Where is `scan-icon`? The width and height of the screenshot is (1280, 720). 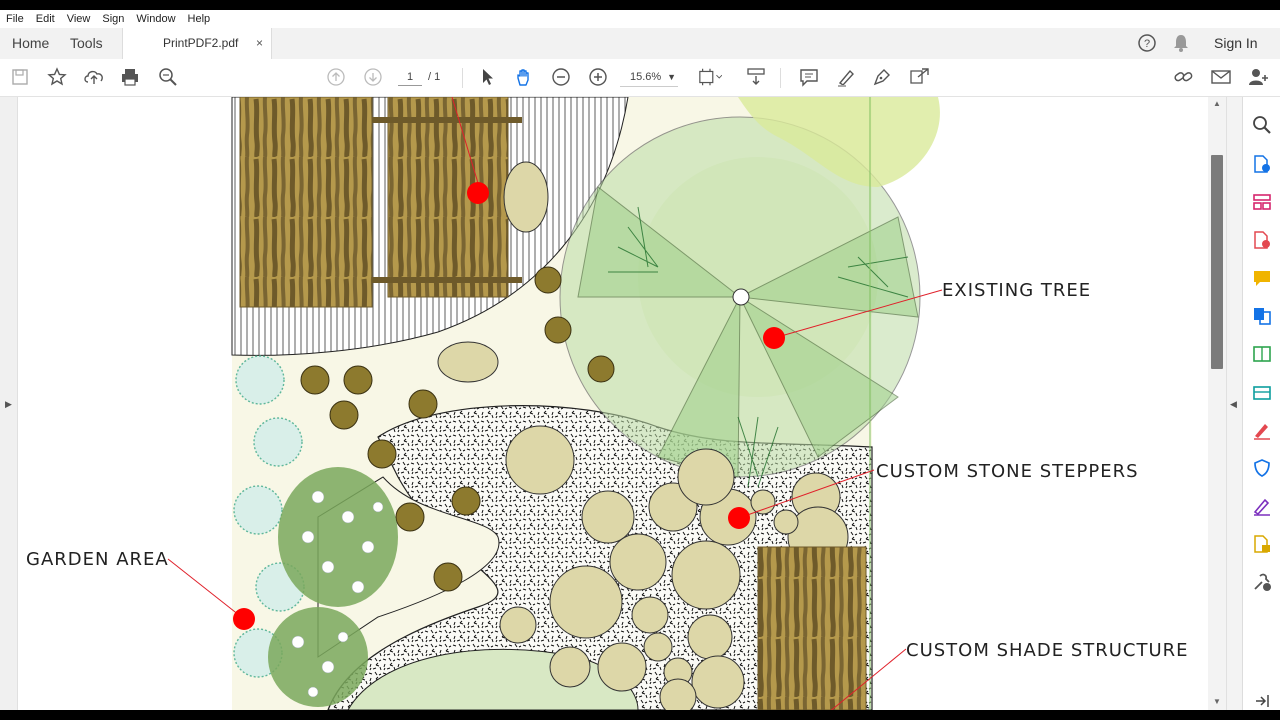
scan-icon is located at coordinates (1262, 392).